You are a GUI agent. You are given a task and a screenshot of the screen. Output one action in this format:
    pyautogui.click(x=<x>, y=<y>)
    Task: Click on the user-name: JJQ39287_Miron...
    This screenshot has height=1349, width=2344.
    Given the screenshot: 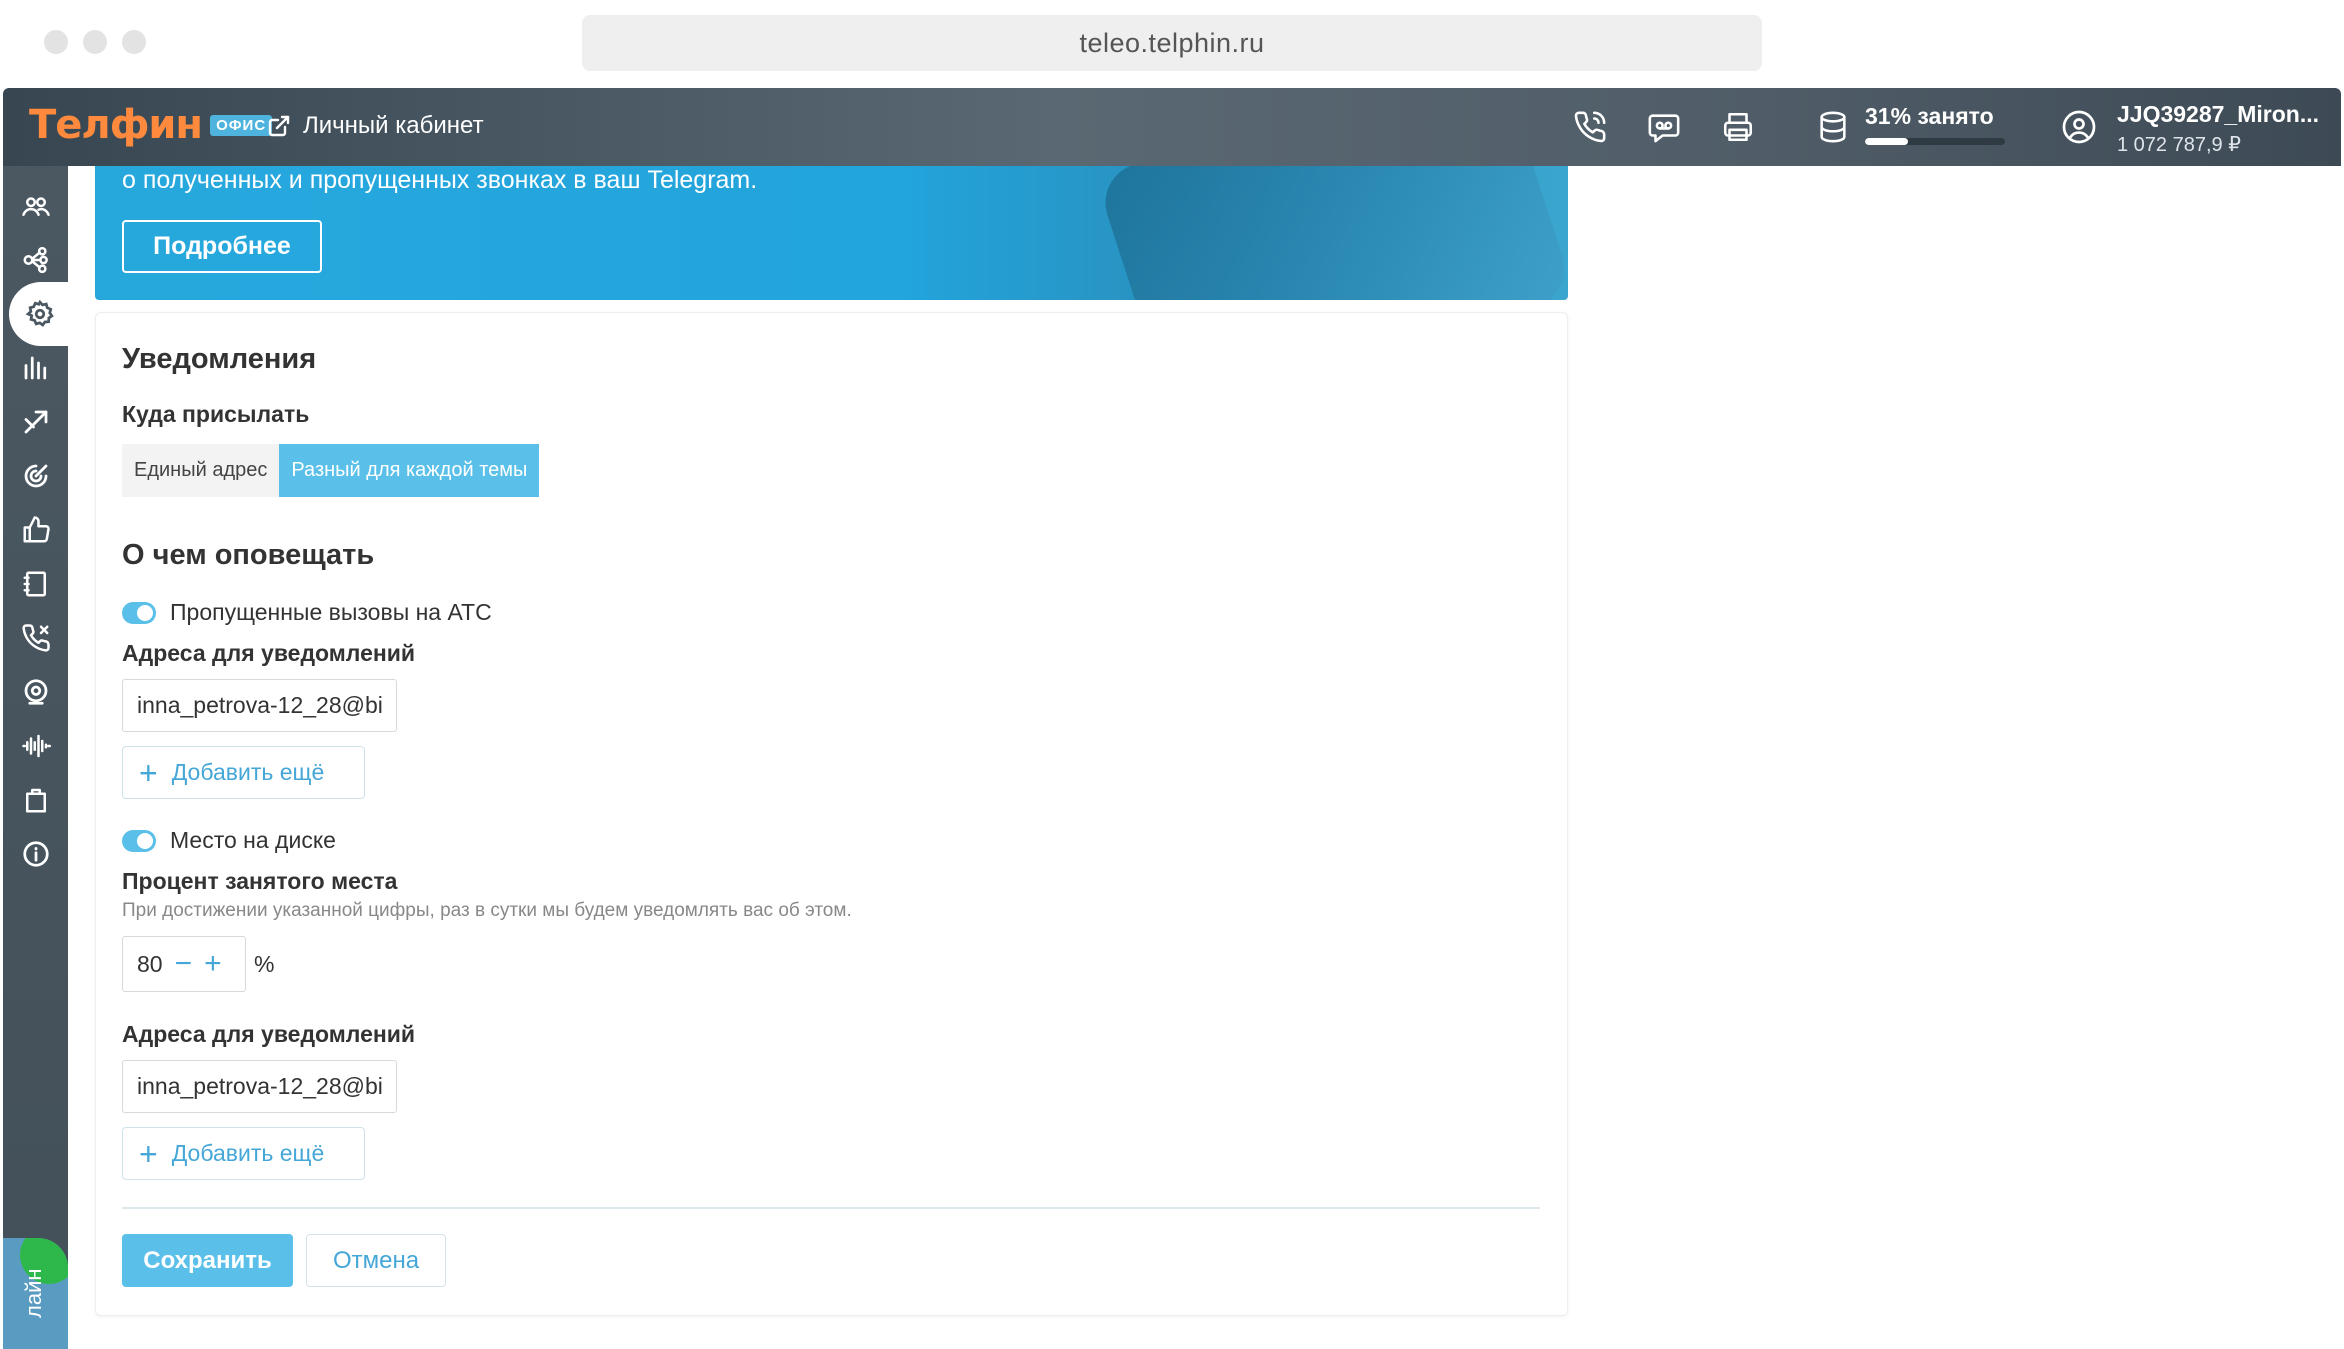 What is the action you would take?
    pyautogui.click(x=2218, y=114)
    